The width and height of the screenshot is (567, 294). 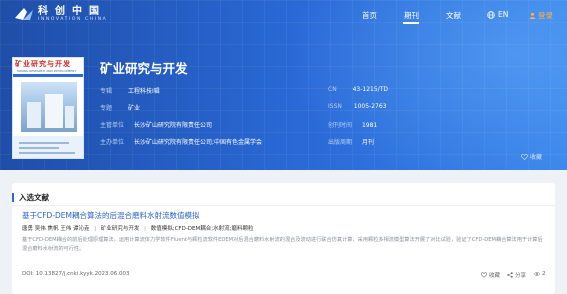 I want to click on user-icon, so click(x=532, y=15).